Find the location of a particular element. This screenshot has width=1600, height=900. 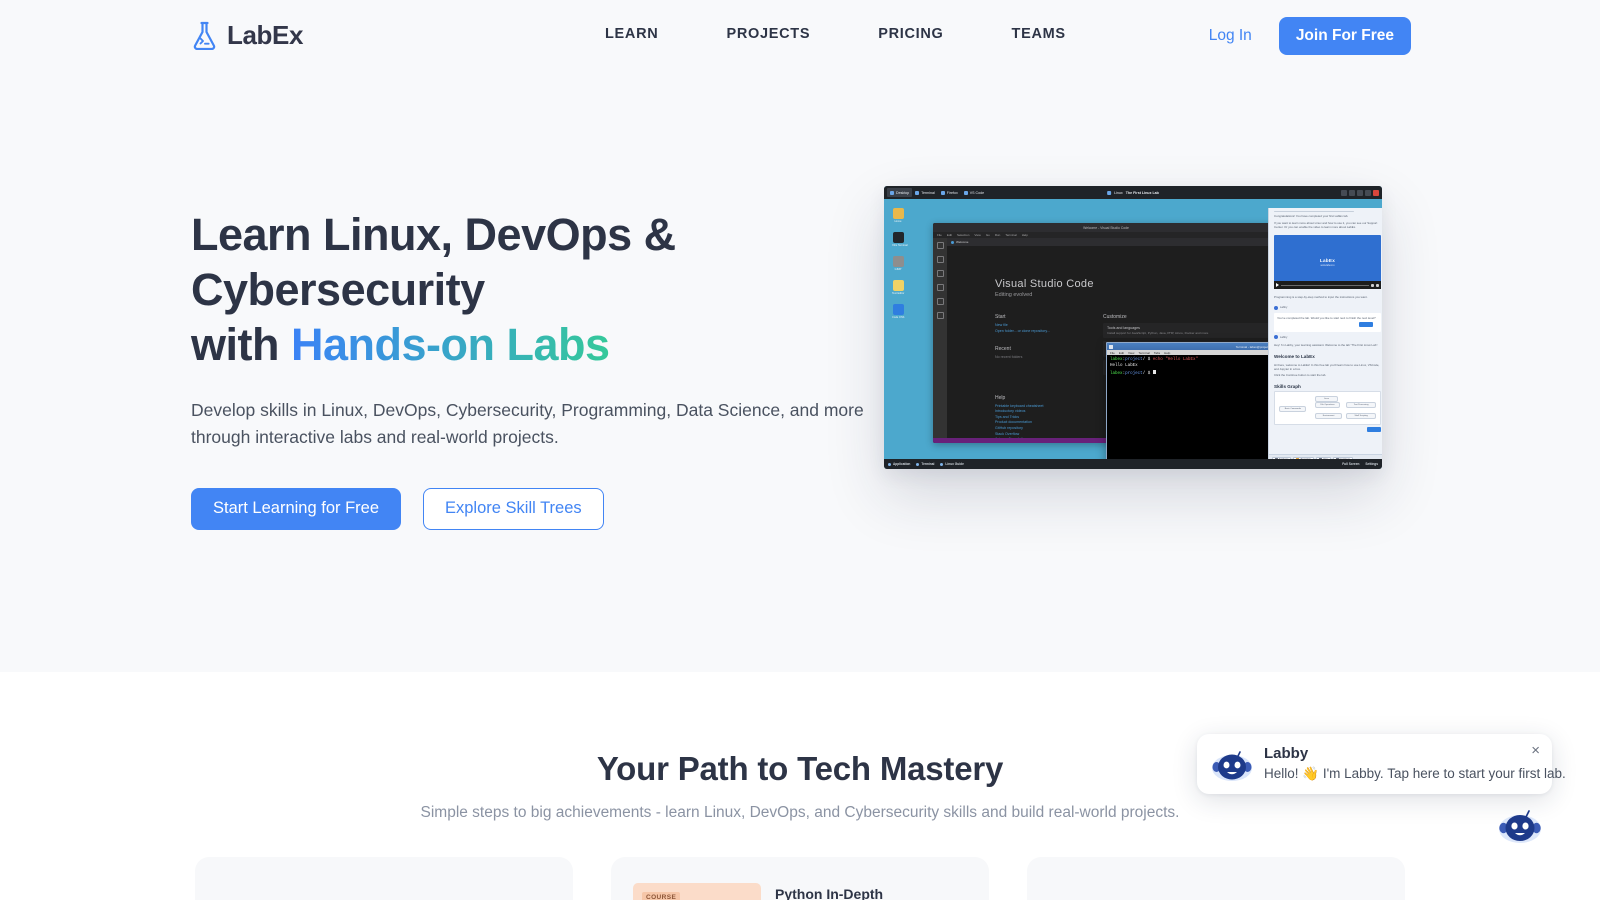

taskbar-app-terminal: Terminal is located at coordinates (925, 192).